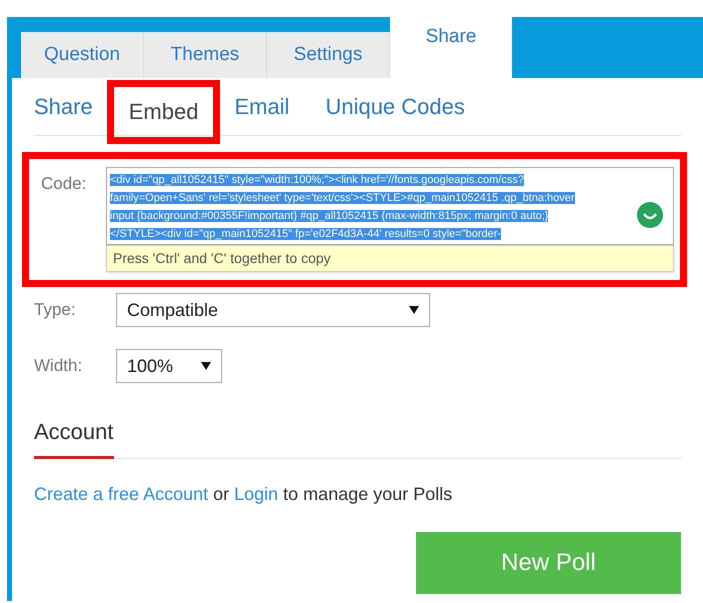 The image size is (703, 603). Describe the element at coordinates (328, 55) in the screenshot. I see `tab: Settings` at that location.